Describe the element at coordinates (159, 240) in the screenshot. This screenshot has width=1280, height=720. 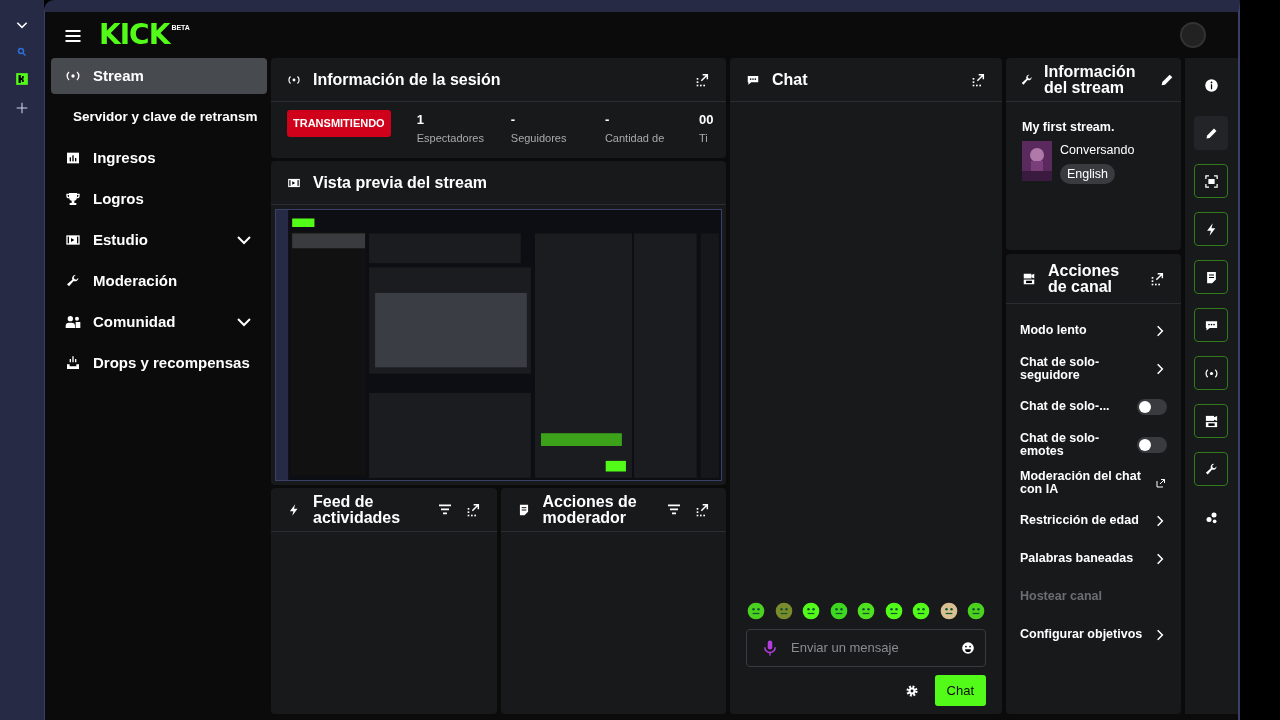
I see `sidebar-item: Estudio` at that location.